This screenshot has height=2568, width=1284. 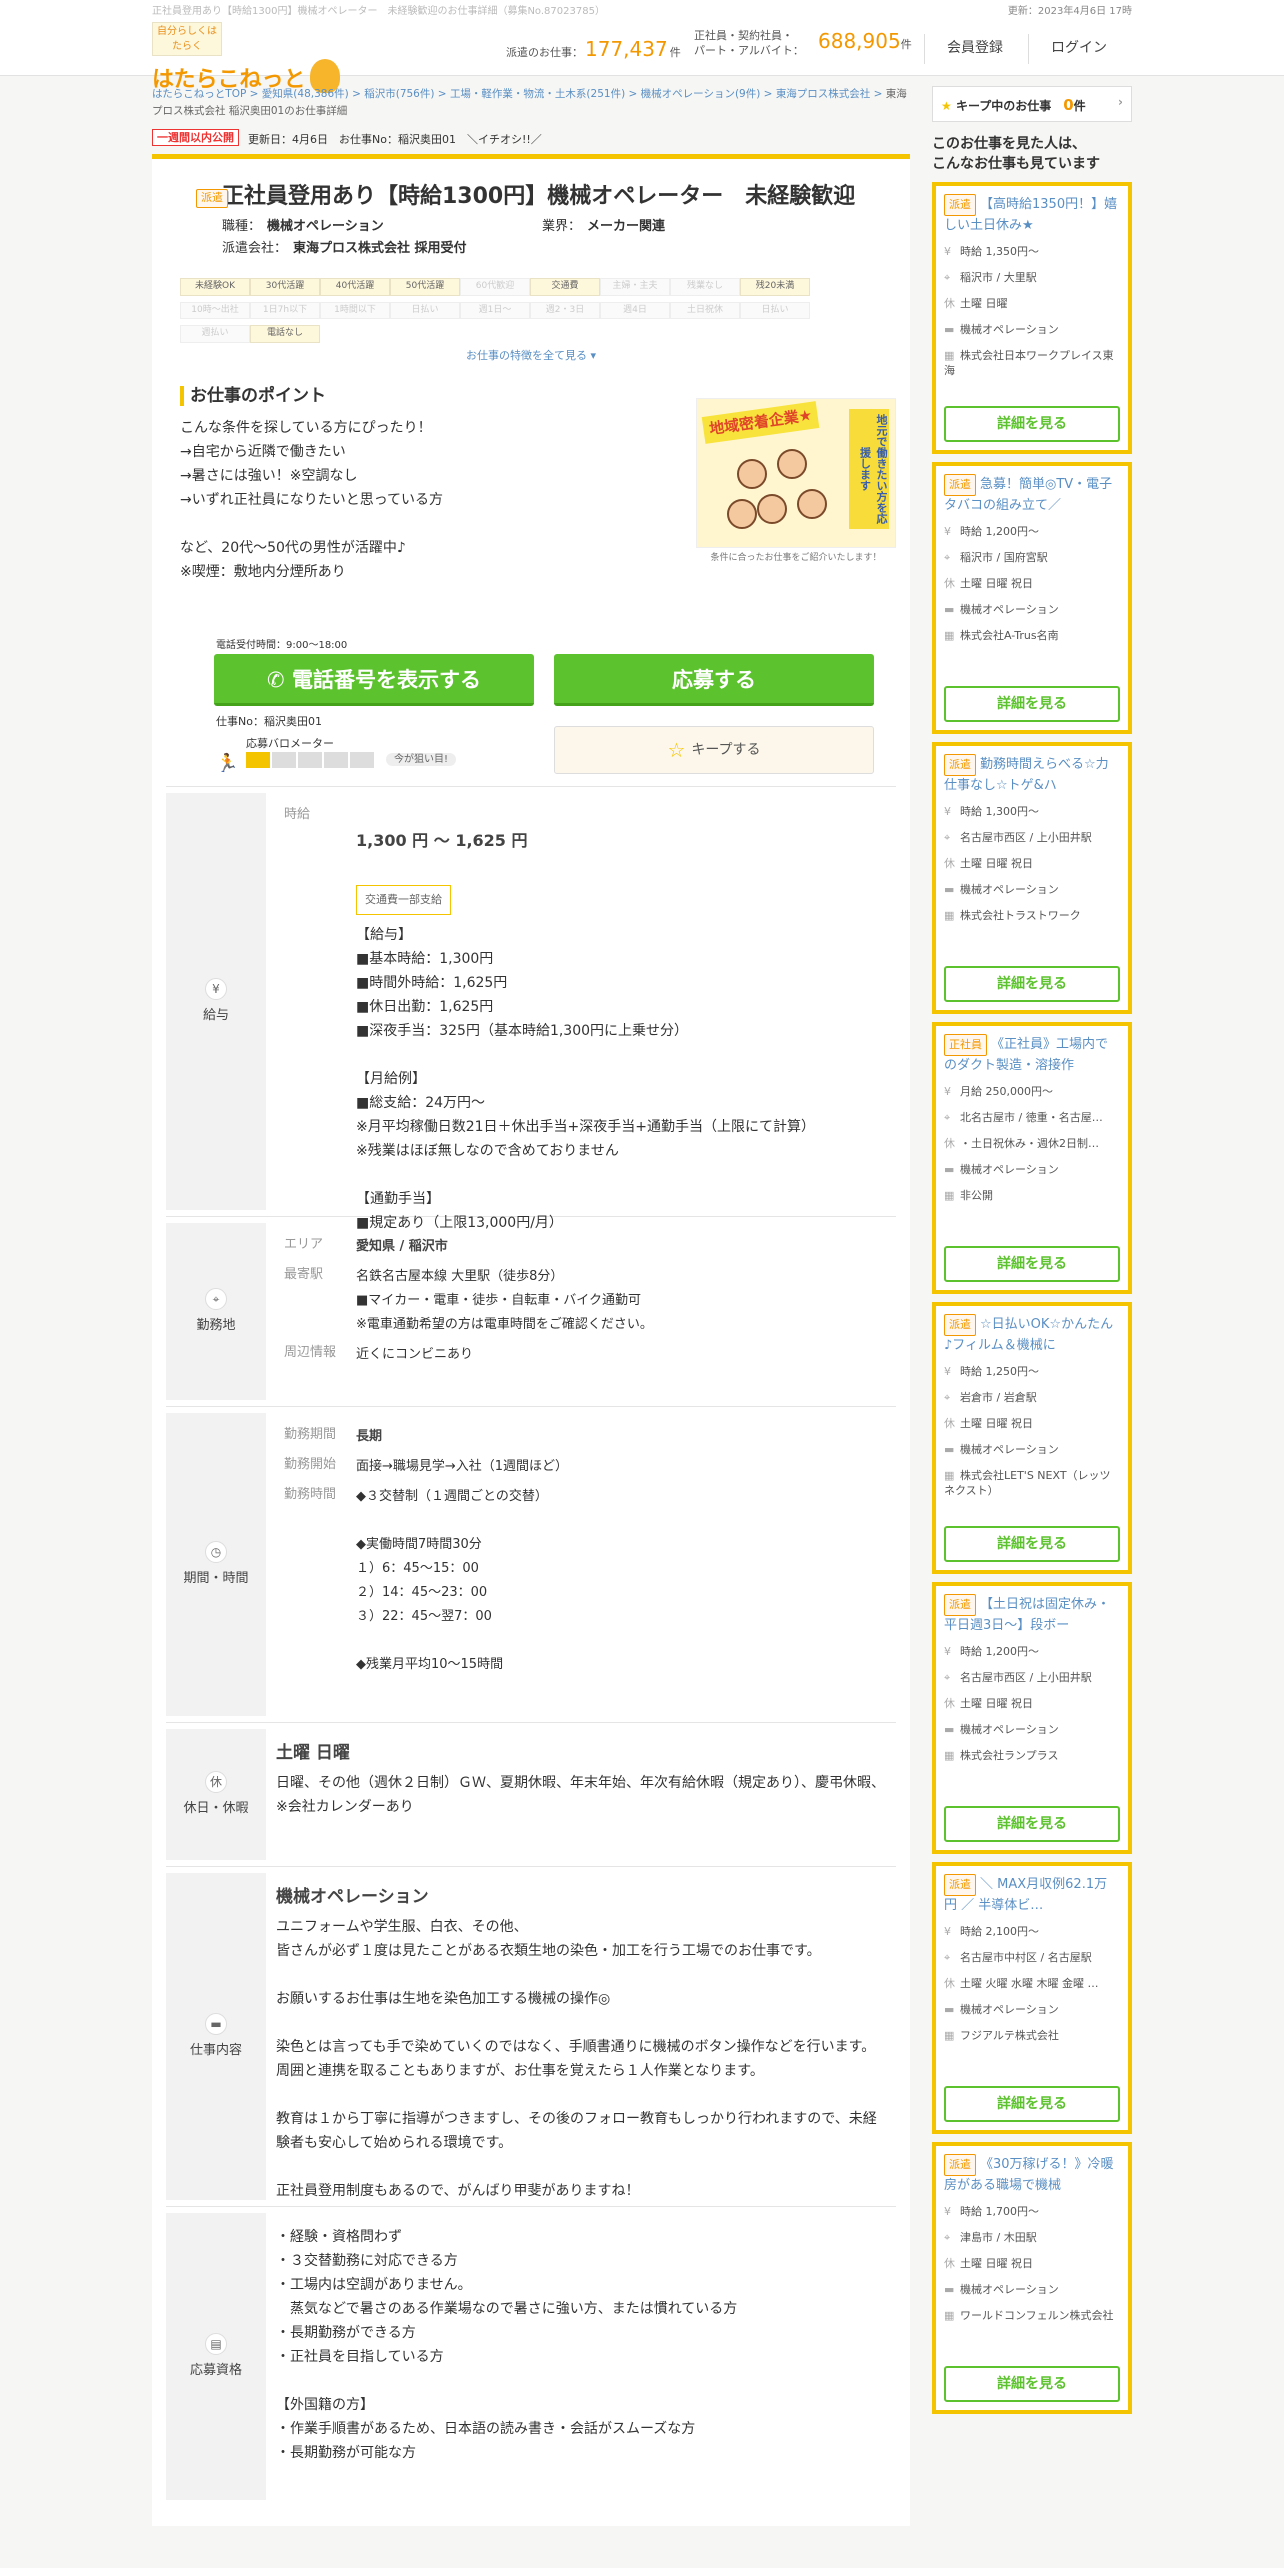 I want to click on job-type-badge: 正社員, so click(x=965, y=1045).